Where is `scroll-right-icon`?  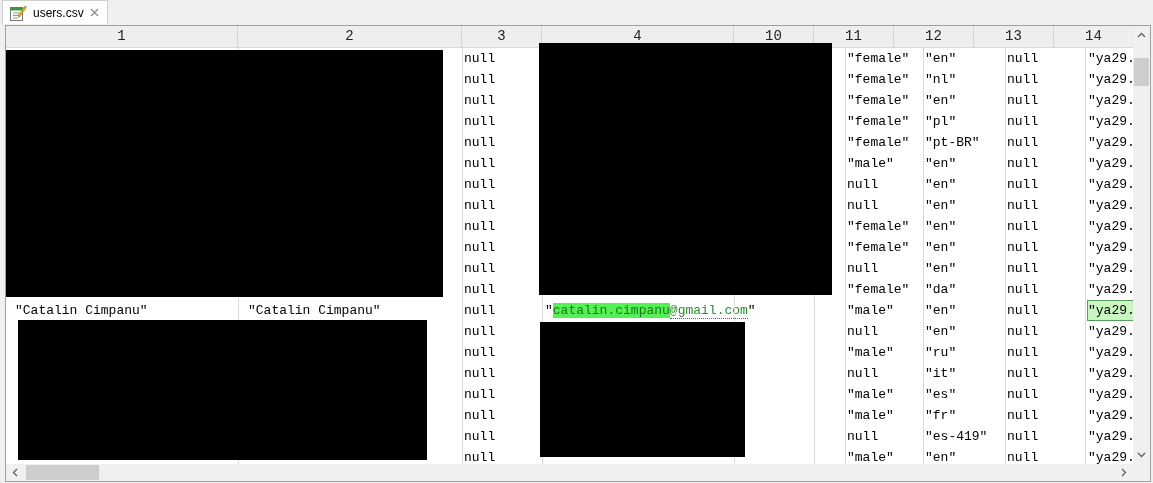 scroll-right-icon is located at coordinates (1124, 472).